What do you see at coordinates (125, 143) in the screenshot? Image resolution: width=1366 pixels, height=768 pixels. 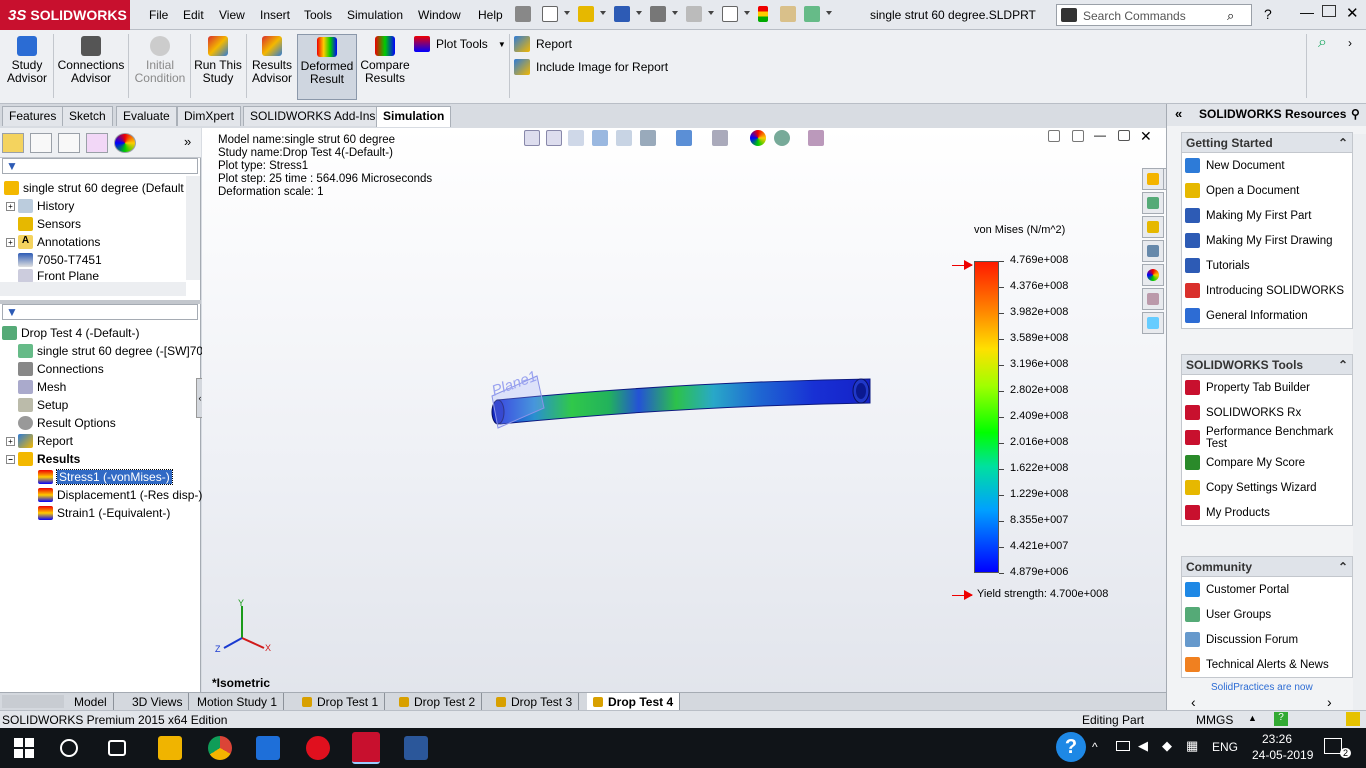 I see `display-manager-tab-icon` at bounding box center [125, 143].